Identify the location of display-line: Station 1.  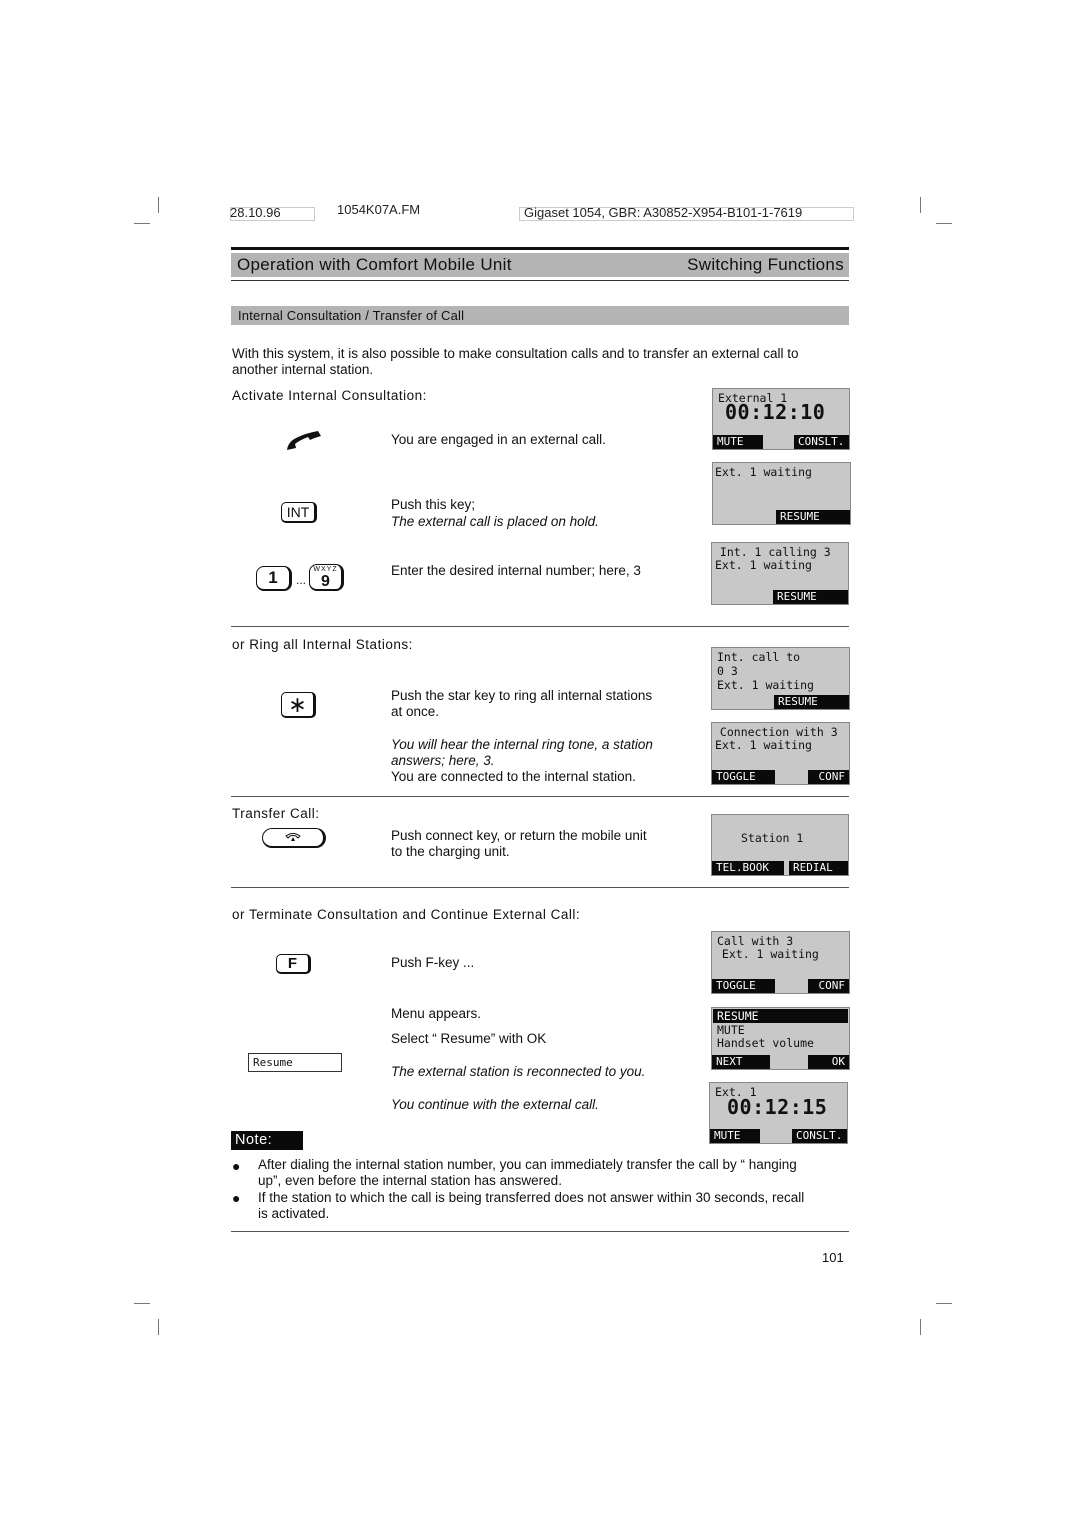
(772, 838).